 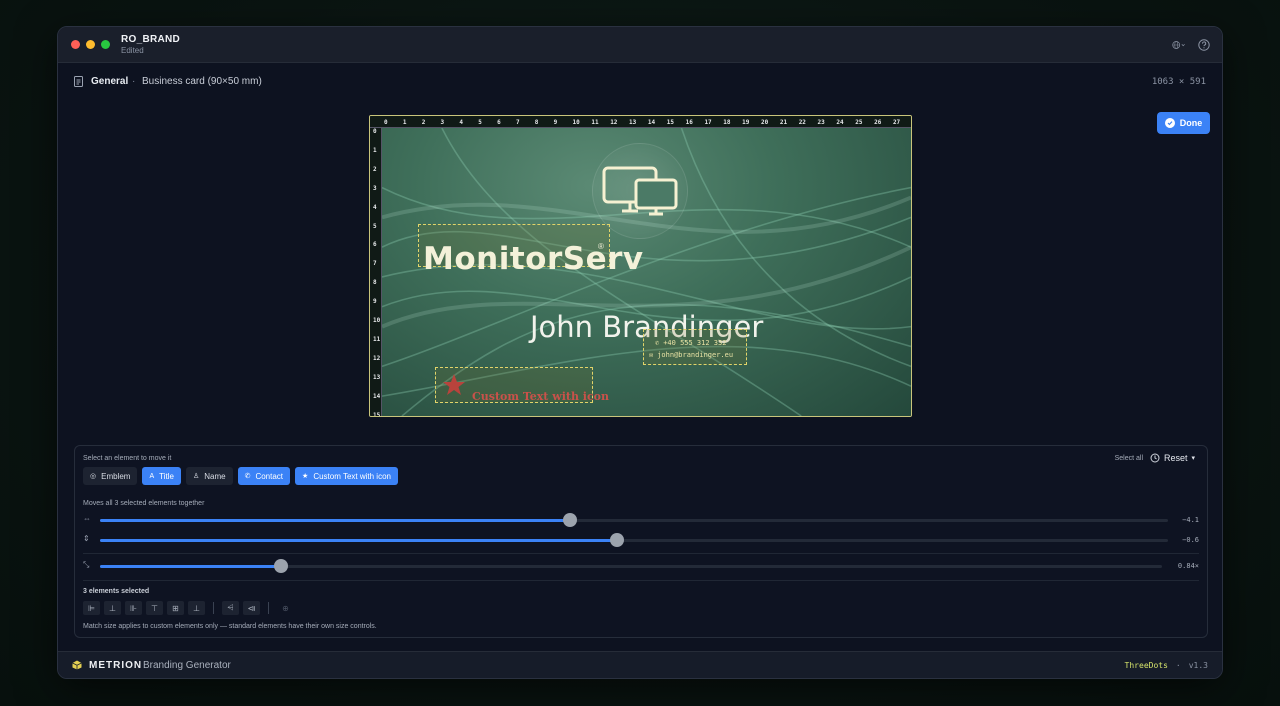 I want to click on ruler-tick: 16, so click(x=689, y=122).